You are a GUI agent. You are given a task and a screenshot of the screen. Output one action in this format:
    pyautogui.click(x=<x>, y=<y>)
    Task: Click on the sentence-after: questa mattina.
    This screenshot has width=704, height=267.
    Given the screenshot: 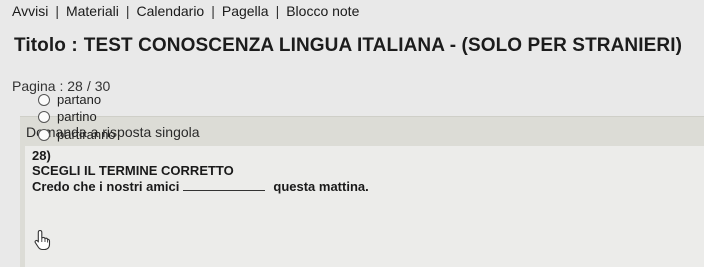 What is the action you would take?
    pyautogui.click(x=321, y=186)
    